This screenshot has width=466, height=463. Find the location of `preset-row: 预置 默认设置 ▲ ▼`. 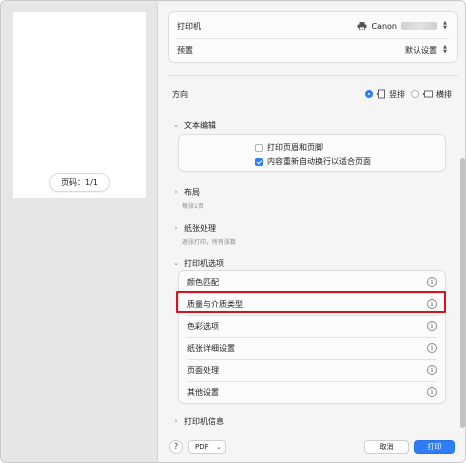

preset-row: 预置 默认设置 ▲ ▼ is located at coordinates (313, 50).